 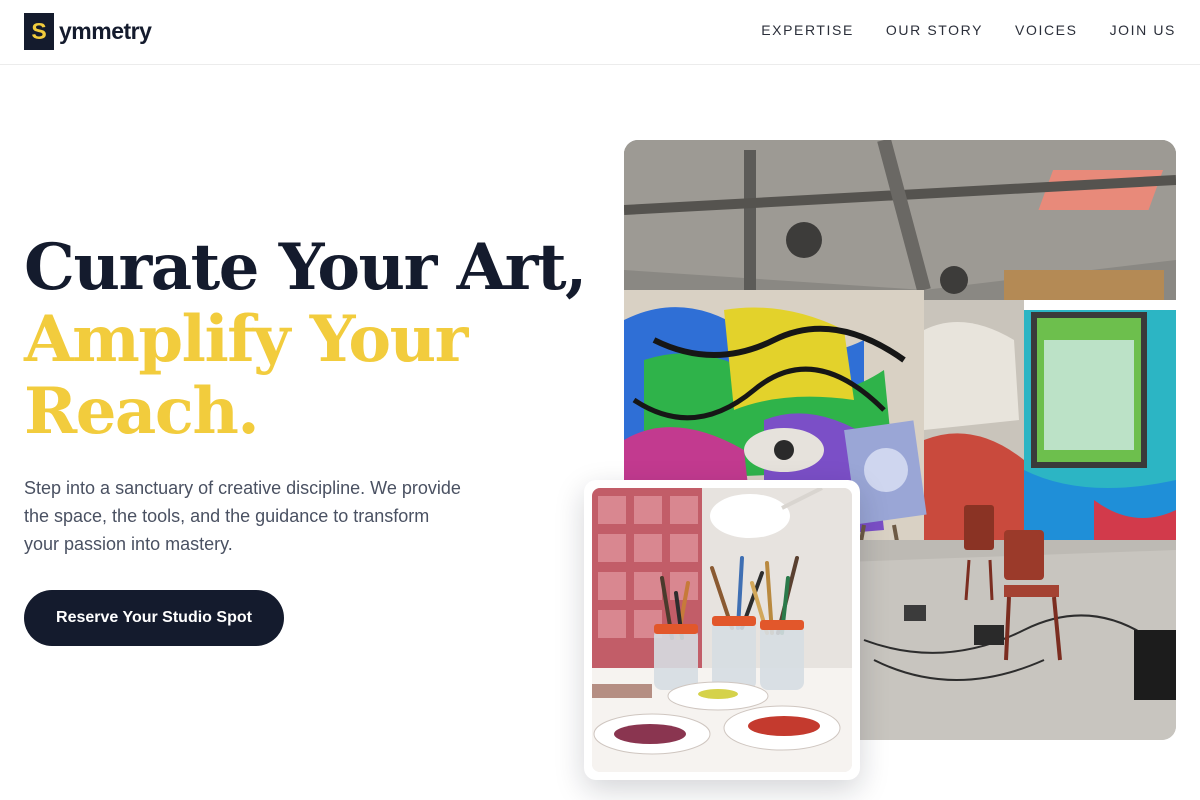 I want to click on main-nav: EXPERTISE OUR STORY VOICES JOIN US, so click(x=968, y=30).